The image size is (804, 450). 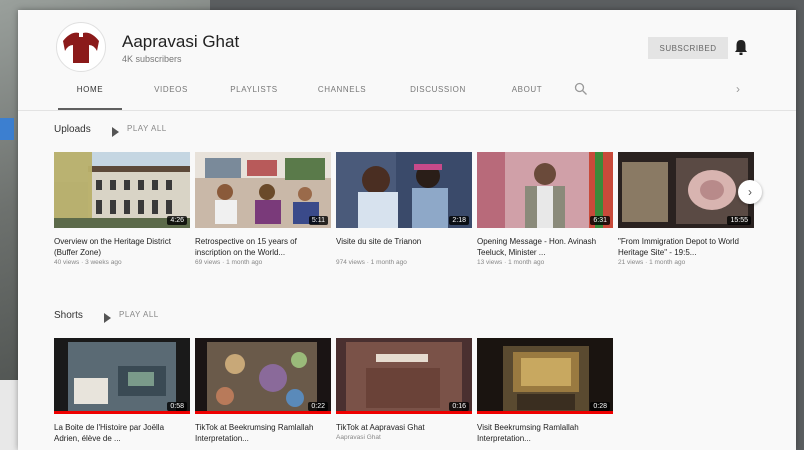 I want to click on video-meta: 40 views · 3 weeks ago, so click(x=88, y=262).